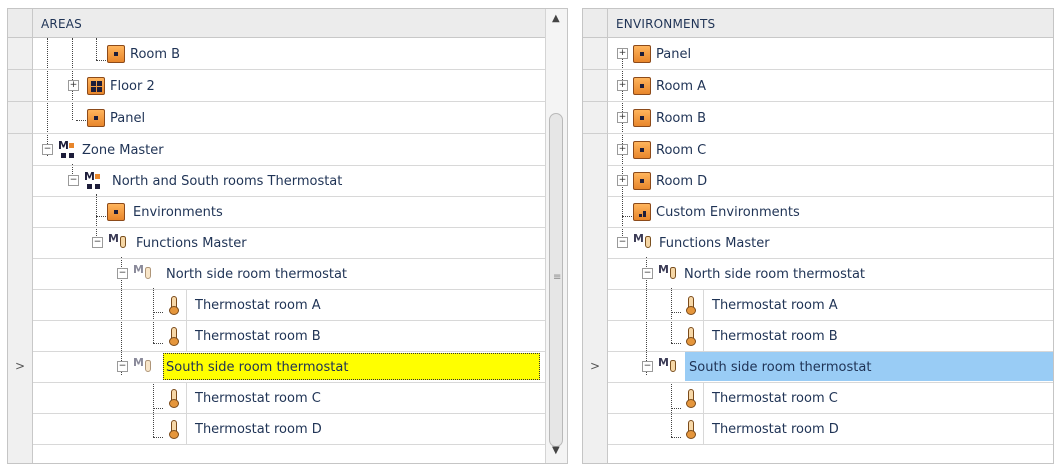 The image size is (1054, 466). I want to click on tree-row: + Room B, so click(818, 118).